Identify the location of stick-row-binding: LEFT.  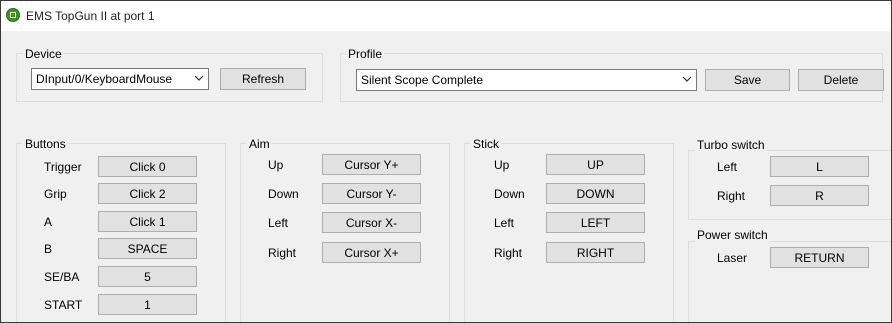
(595, 222).